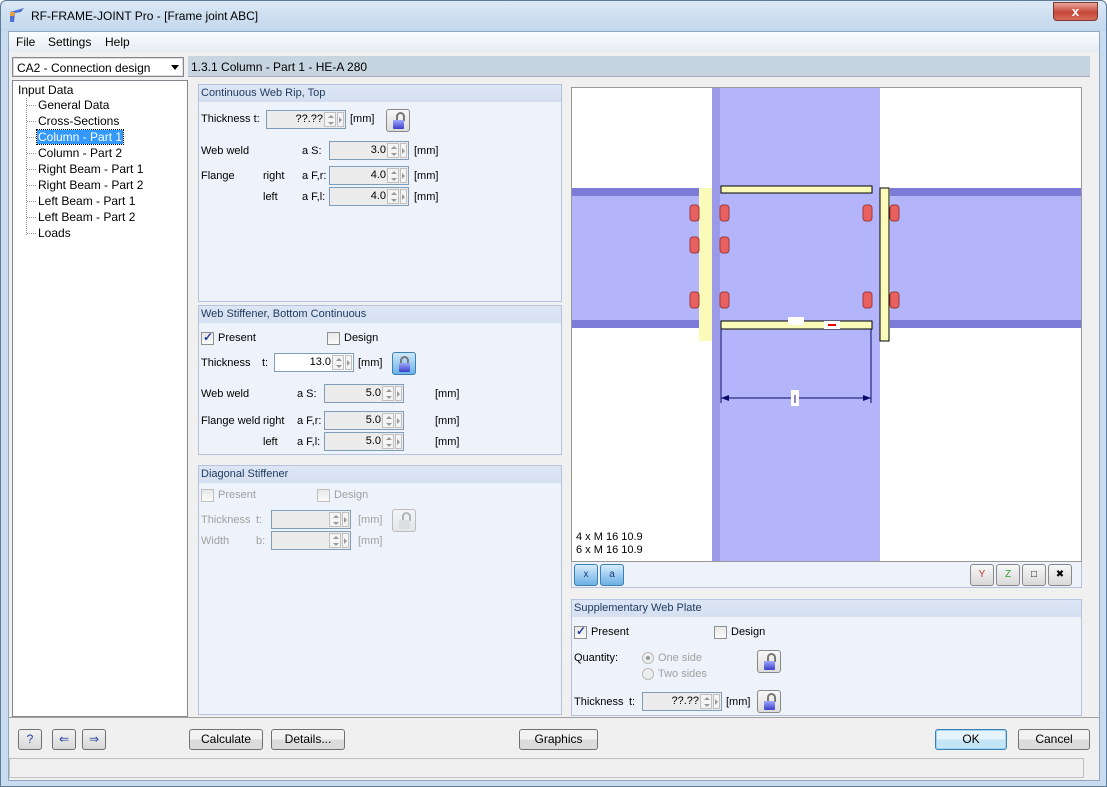  What do you see at coordinates (145, 16) in the screenshot?
I see `window-title: RF-FRAME-JOINT Pro - [Frame joint ABC]` at bounding box center [145, 16].